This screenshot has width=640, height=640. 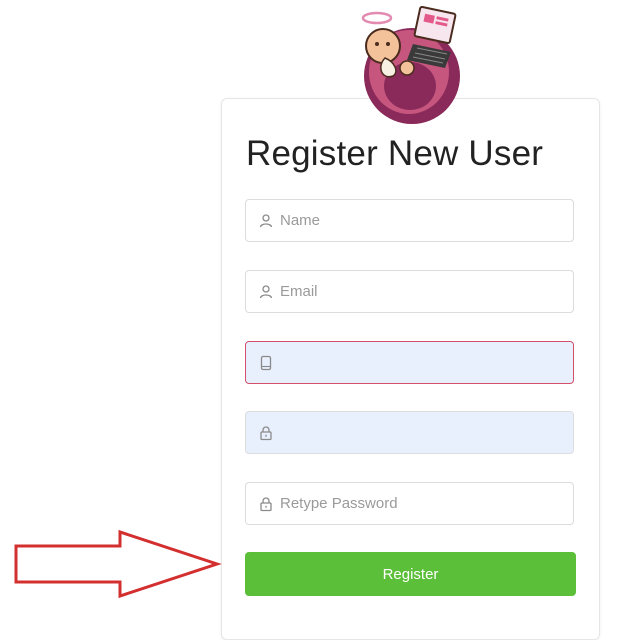 What do you see at coordinates (422, 432) in the screenshot?
I see `password-input` at bounding box center [422, 432].